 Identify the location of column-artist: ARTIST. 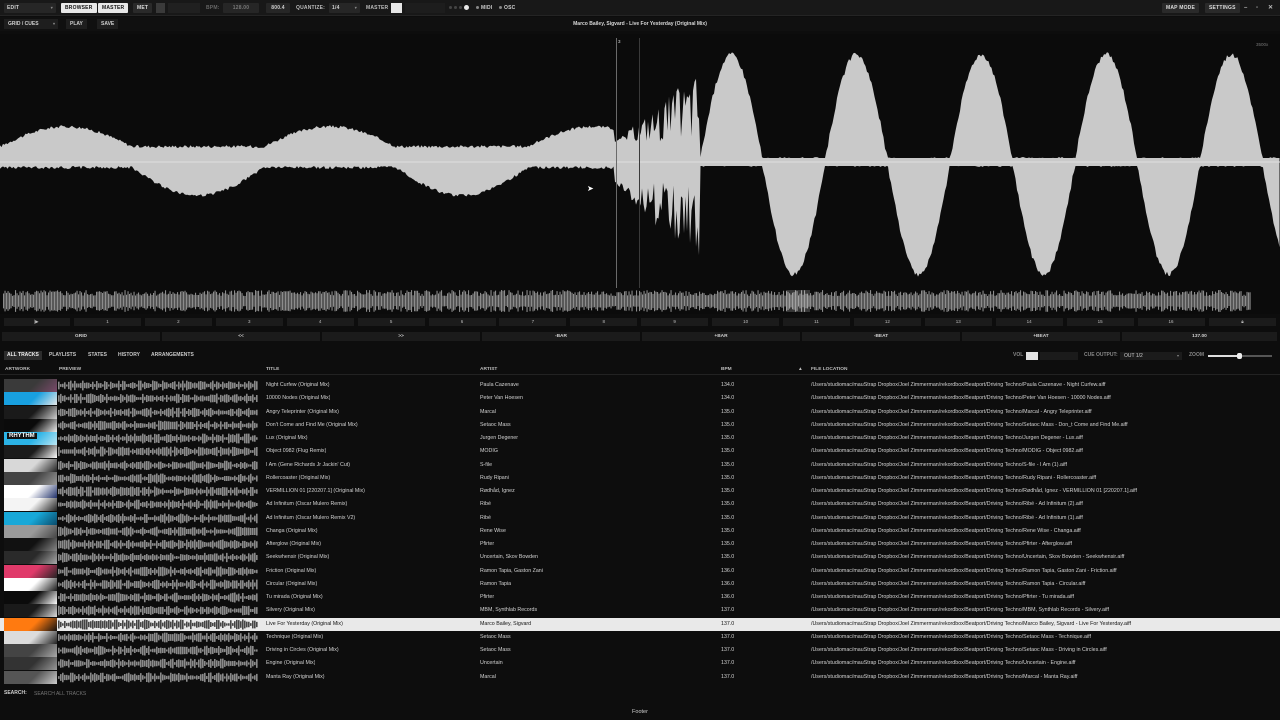
(488, 370).